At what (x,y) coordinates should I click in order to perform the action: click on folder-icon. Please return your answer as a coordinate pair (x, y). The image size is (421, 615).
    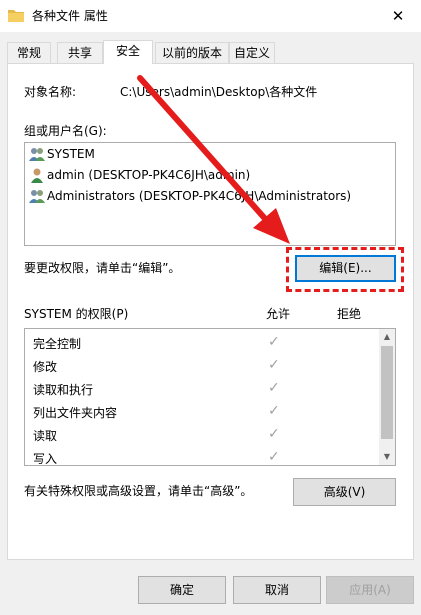
    Looking at the image, I should click on (16, 16).